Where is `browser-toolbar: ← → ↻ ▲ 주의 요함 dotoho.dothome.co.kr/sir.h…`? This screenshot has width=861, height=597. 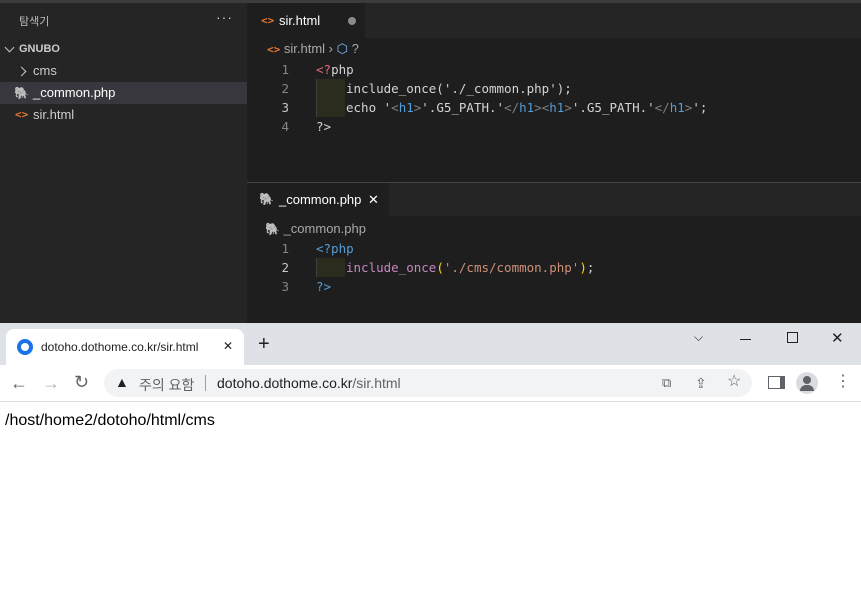
browser-toolbar: ← → ↻ ▲ 주의 요함 dotoho.dothome.co.kr/sir.h… is located at coordinates (430, 383).